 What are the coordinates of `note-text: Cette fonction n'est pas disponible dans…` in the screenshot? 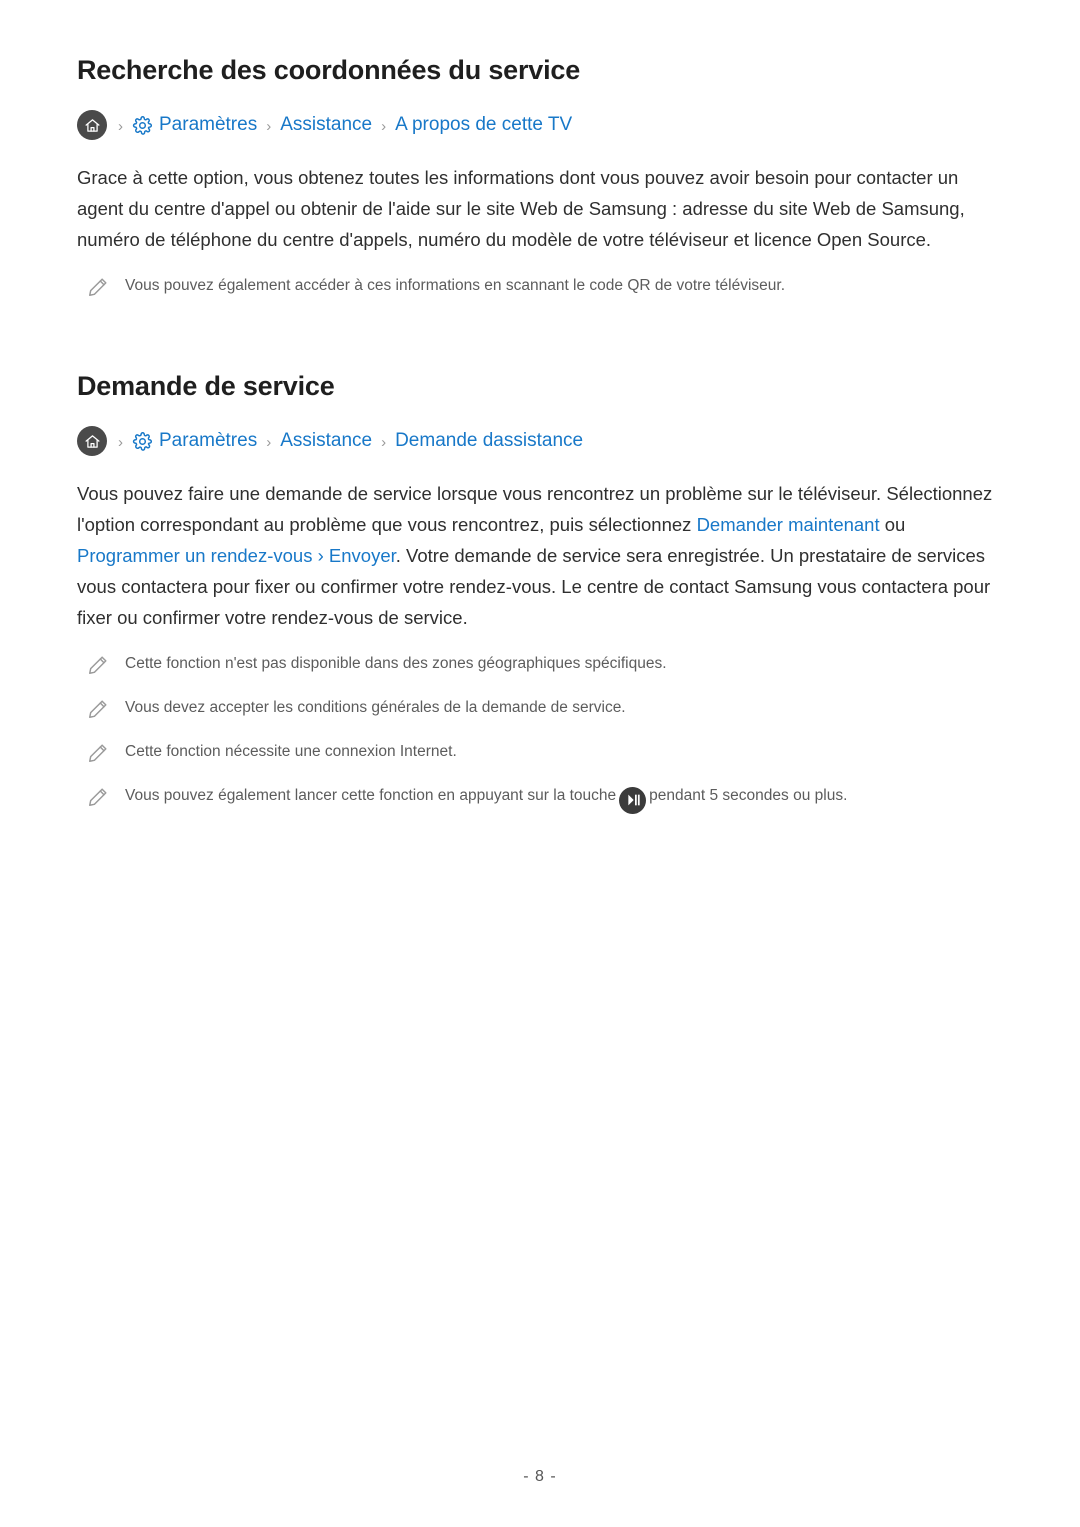 It's located at (396, 663).